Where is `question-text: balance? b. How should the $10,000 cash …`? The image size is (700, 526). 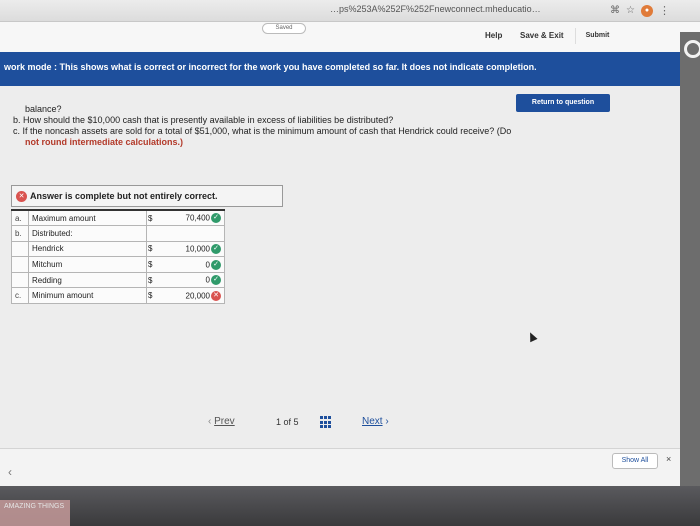
question-text: balance? b. How should the $10,000 cash … is located at coordinates (323, 126).